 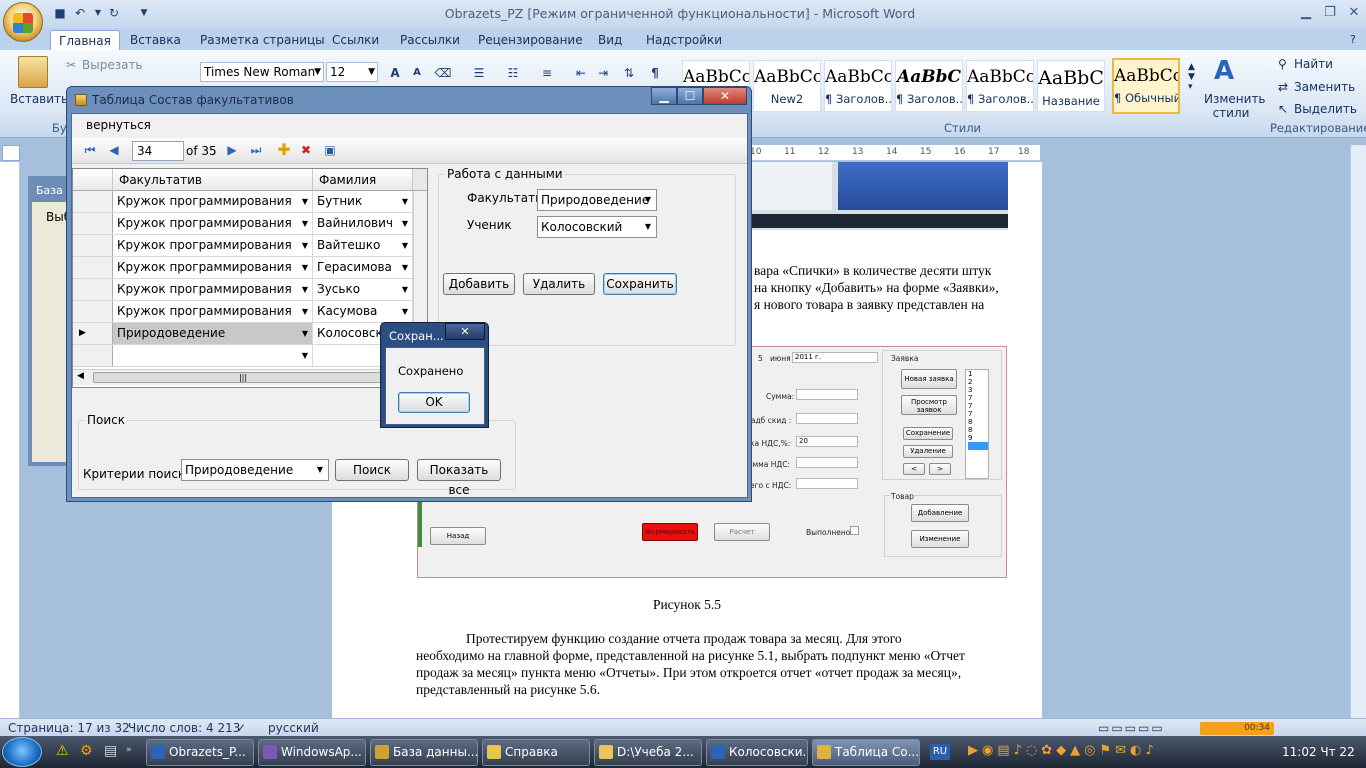 What do you see at coordinates (581, 72) in the screenshot?
I see `decrease-indent-icon: ⇤` at bounding box center [581, 72].